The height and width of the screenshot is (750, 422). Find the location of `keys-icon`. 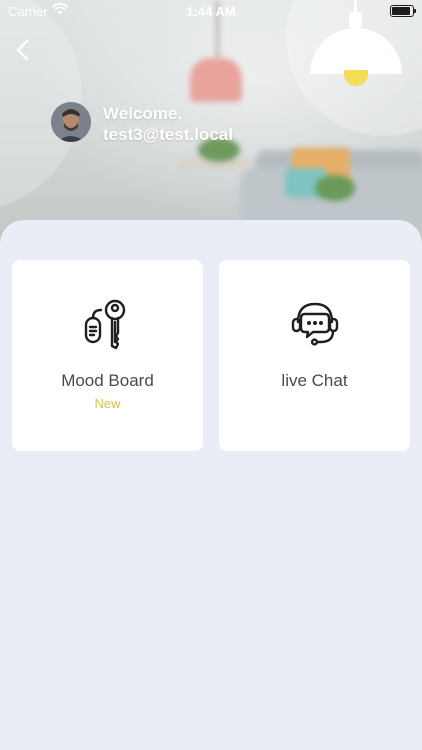

keys-icon is located at coordinates (105, 324).